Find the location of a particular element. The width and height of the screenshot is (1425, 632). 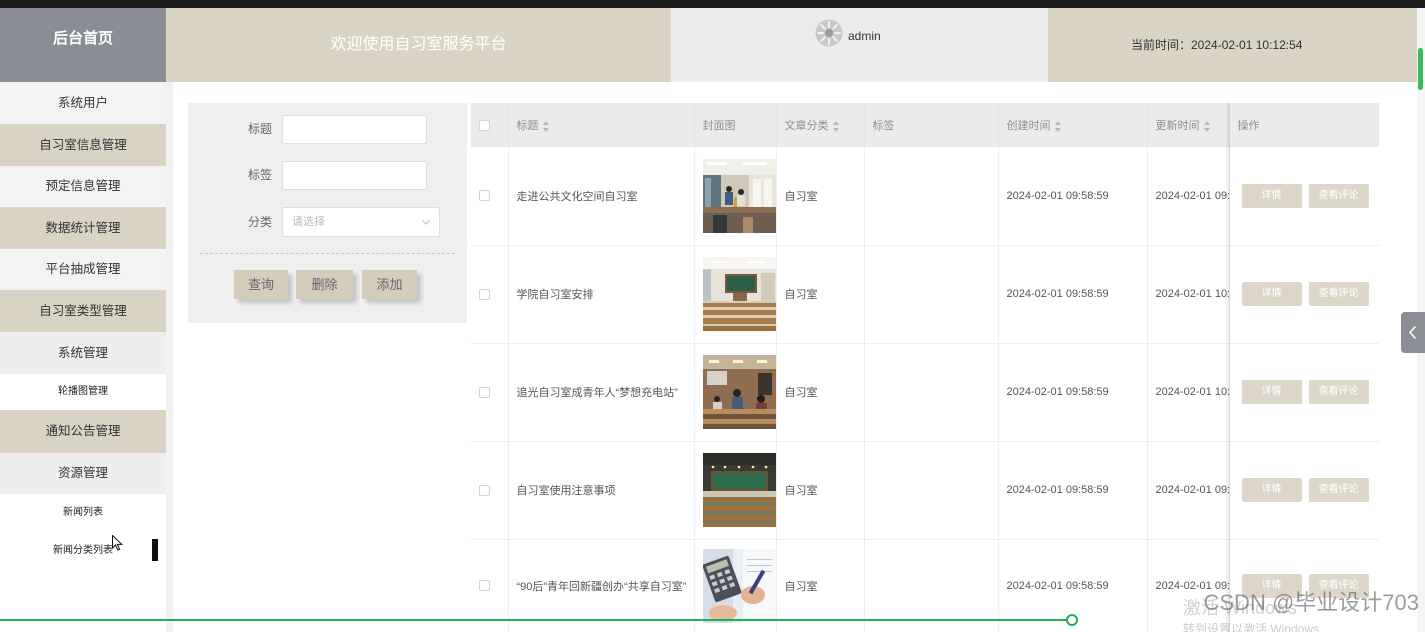

sidebar-item-platform-commission: 平台抽成管理 is located at coordinates (83, 269).